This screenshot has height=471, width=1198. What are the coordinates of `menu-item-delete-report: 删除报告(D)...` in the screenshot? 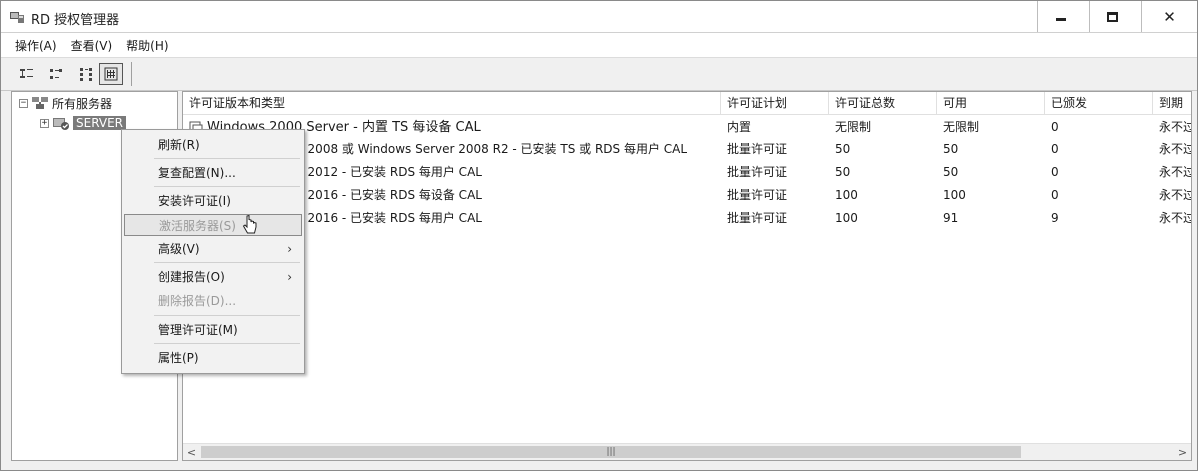 It's located at (213, 301).